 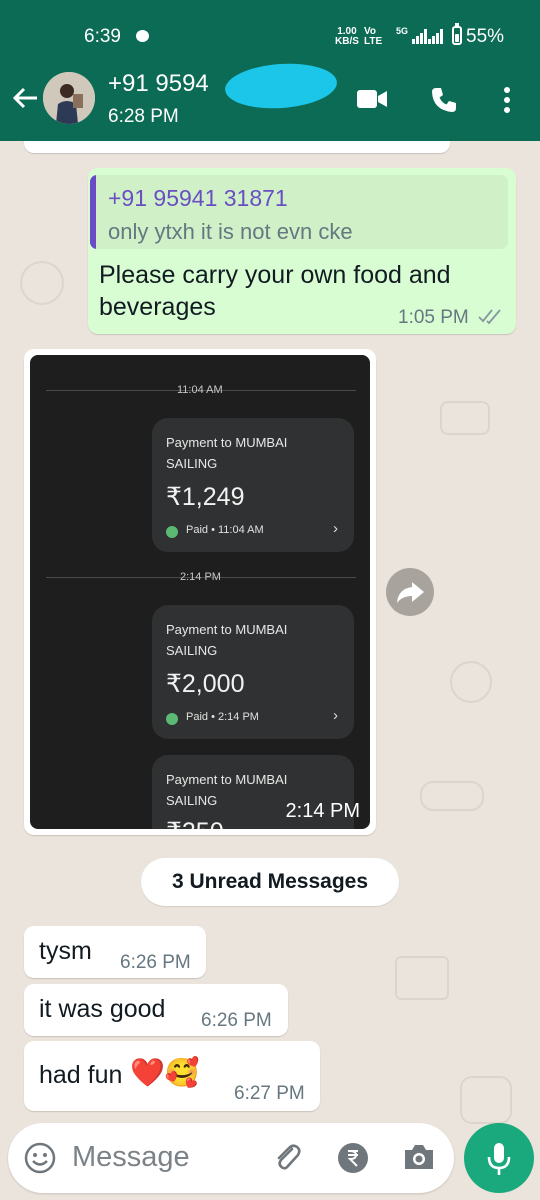 I want to click on payment-amount: ₹2,000, so click(x=205, y=684).